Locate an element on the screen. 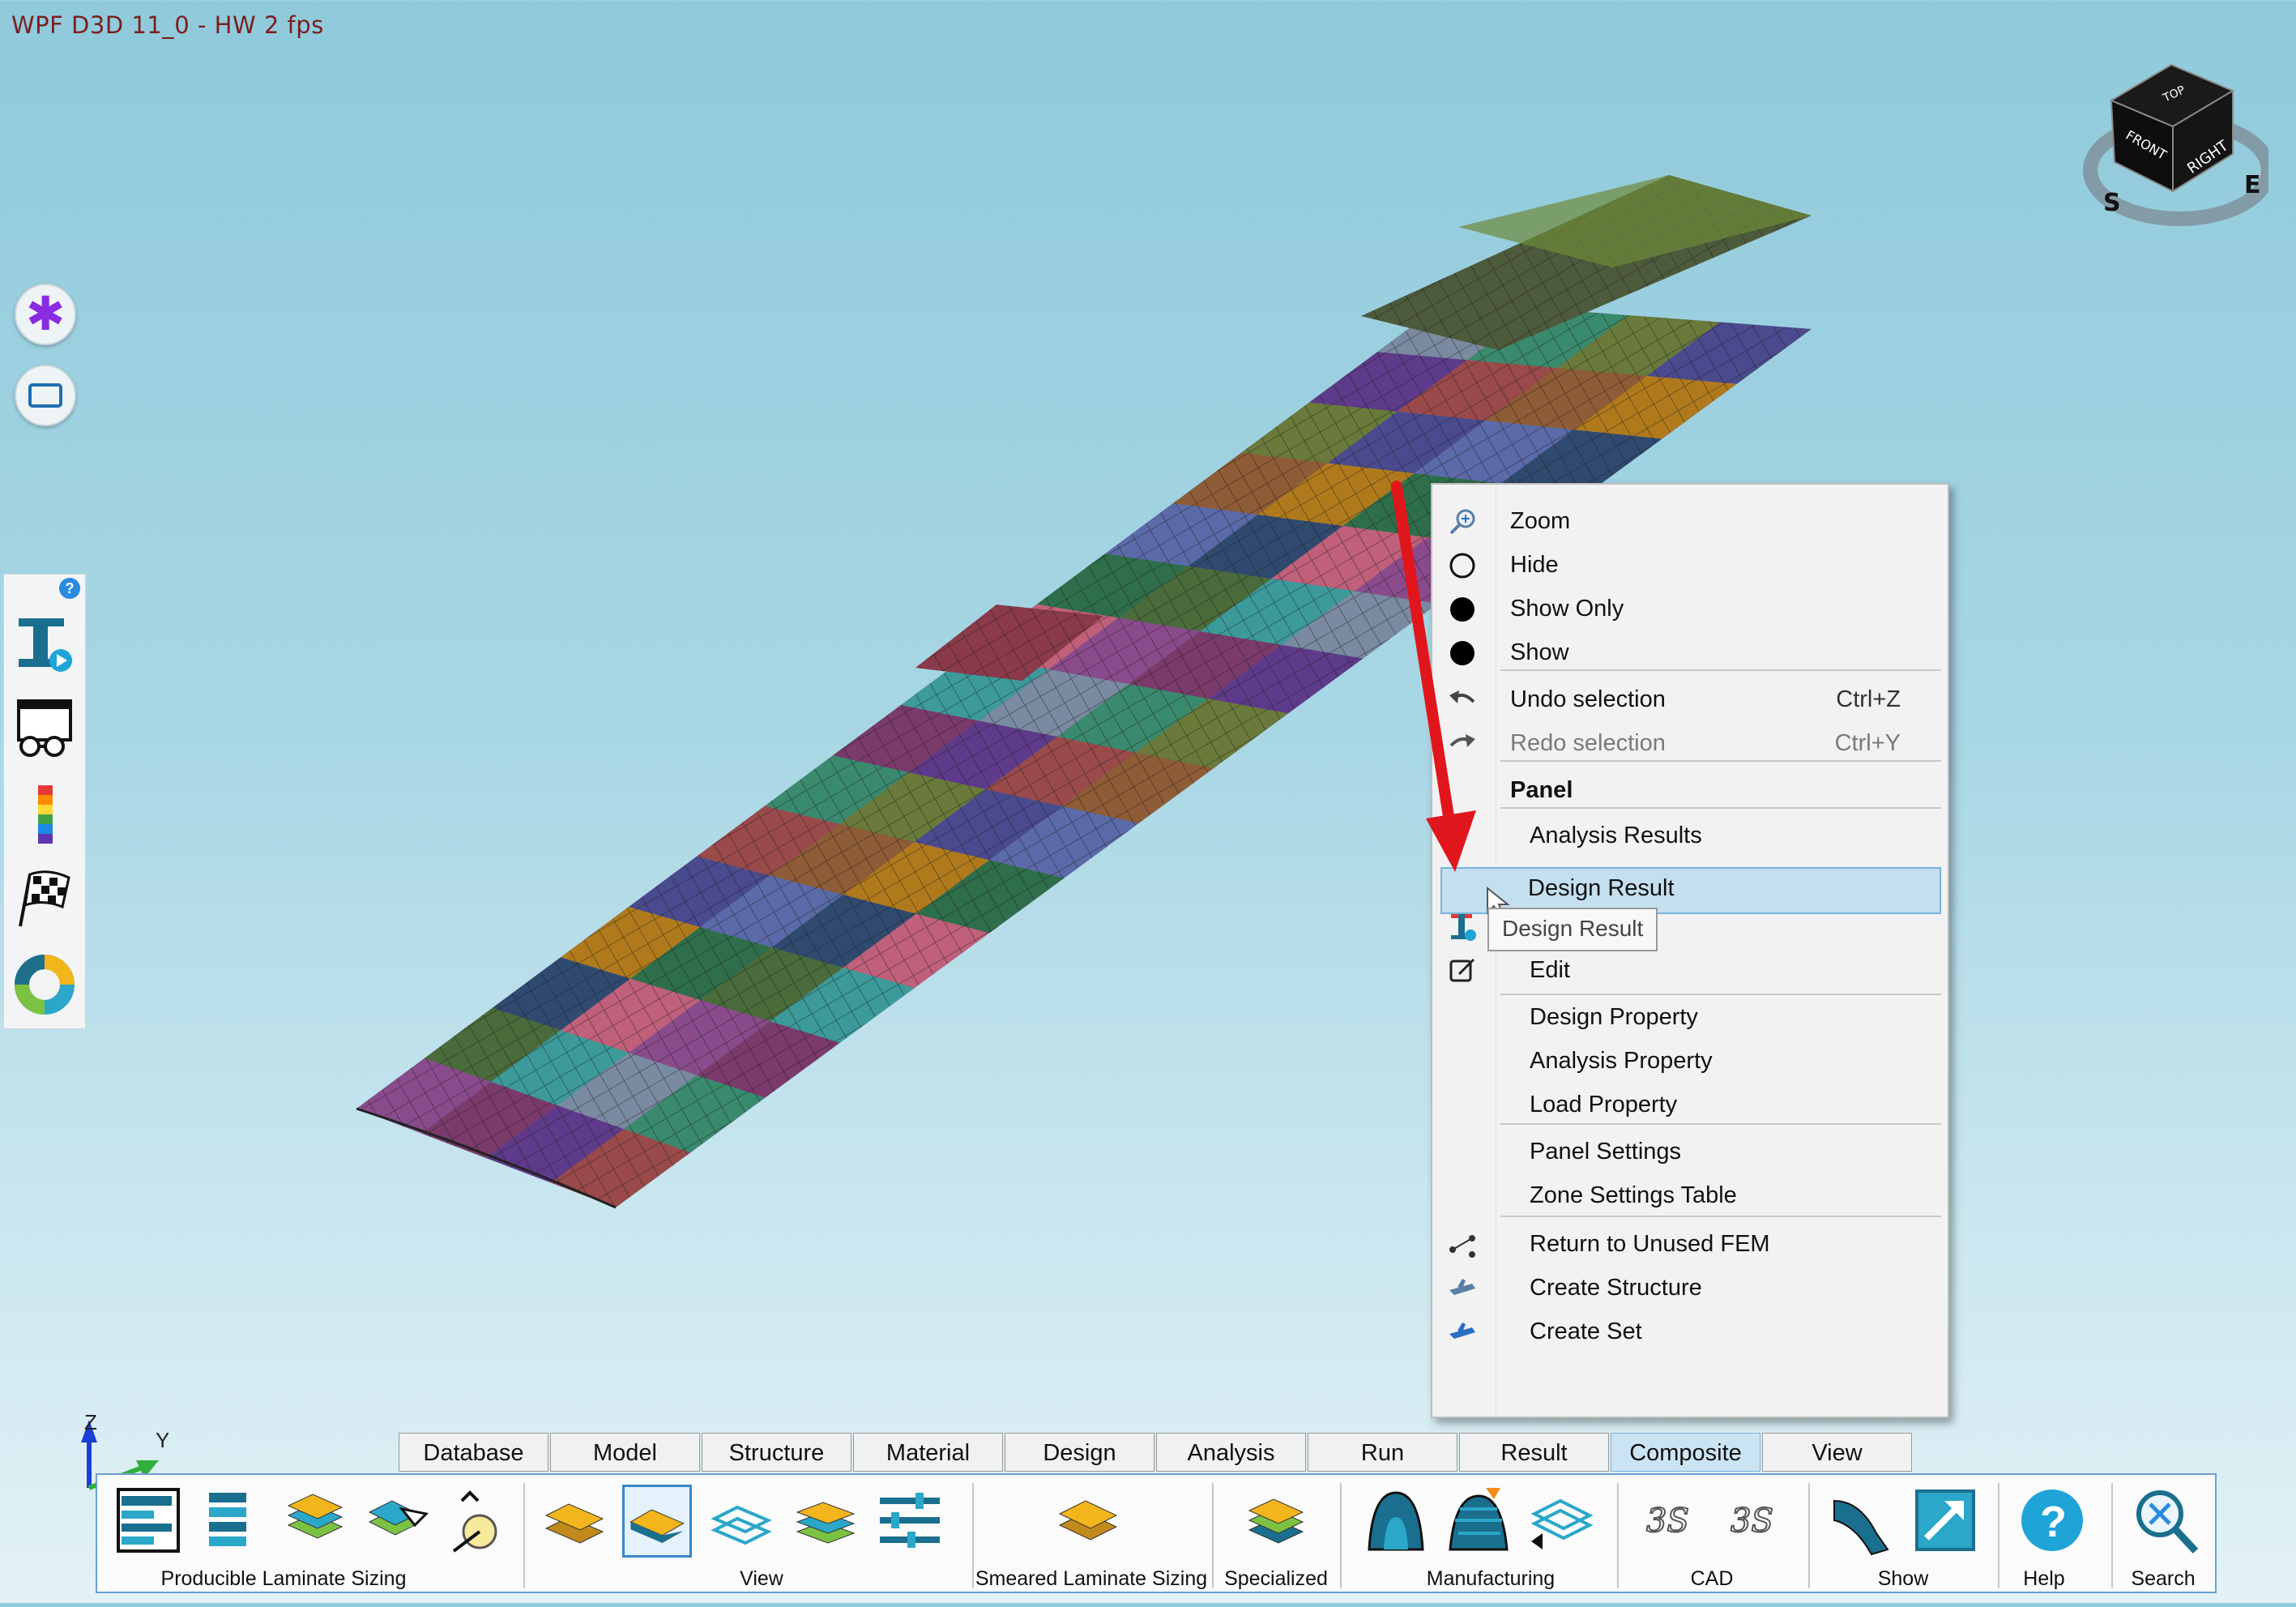 This screenshot has width=2296, height=1607. annotation-arrow-icon is located at coordinates (1433, 676).